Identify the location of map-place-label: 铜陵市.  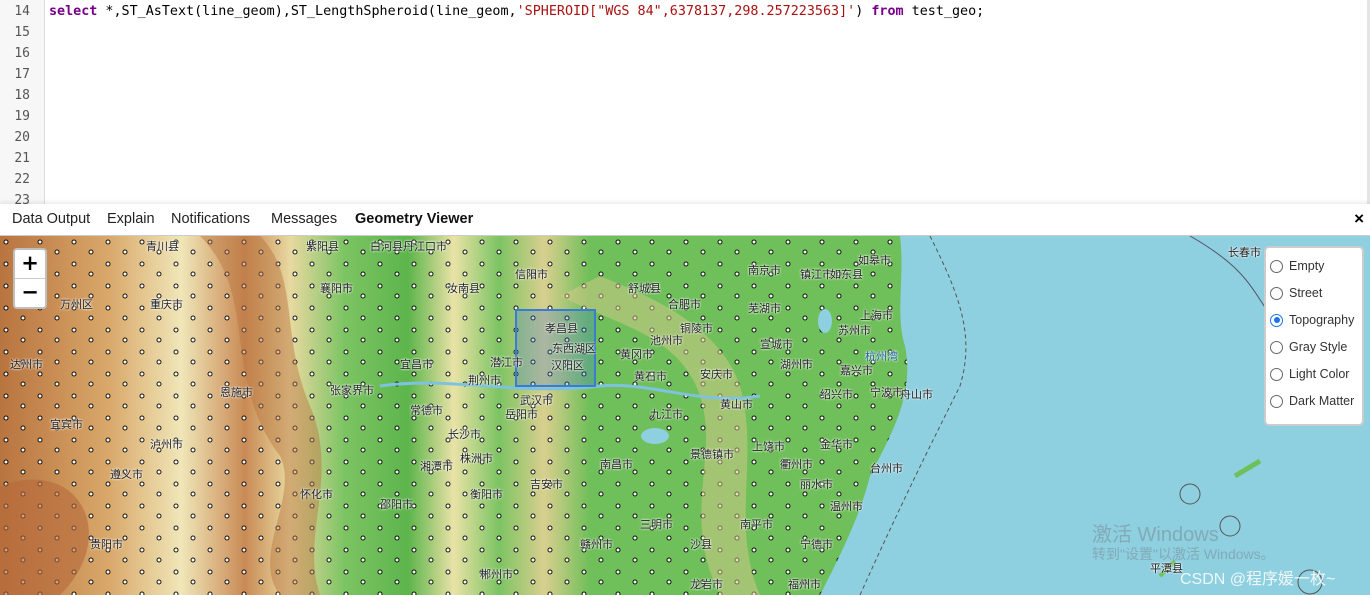
(696, 329).